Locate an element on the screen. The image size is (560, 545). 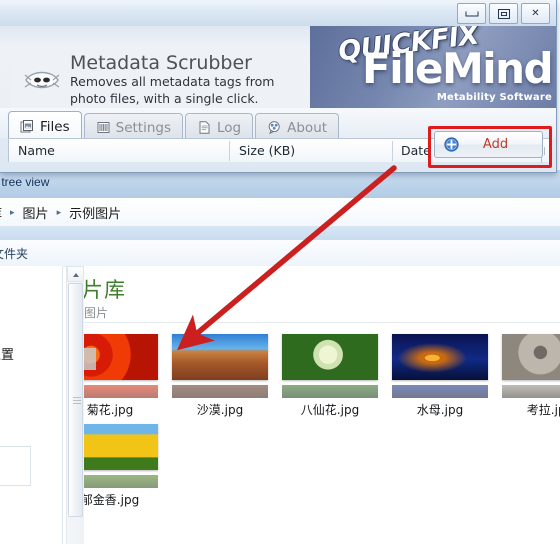
minimize-icon is located at coordinates (471, 13).